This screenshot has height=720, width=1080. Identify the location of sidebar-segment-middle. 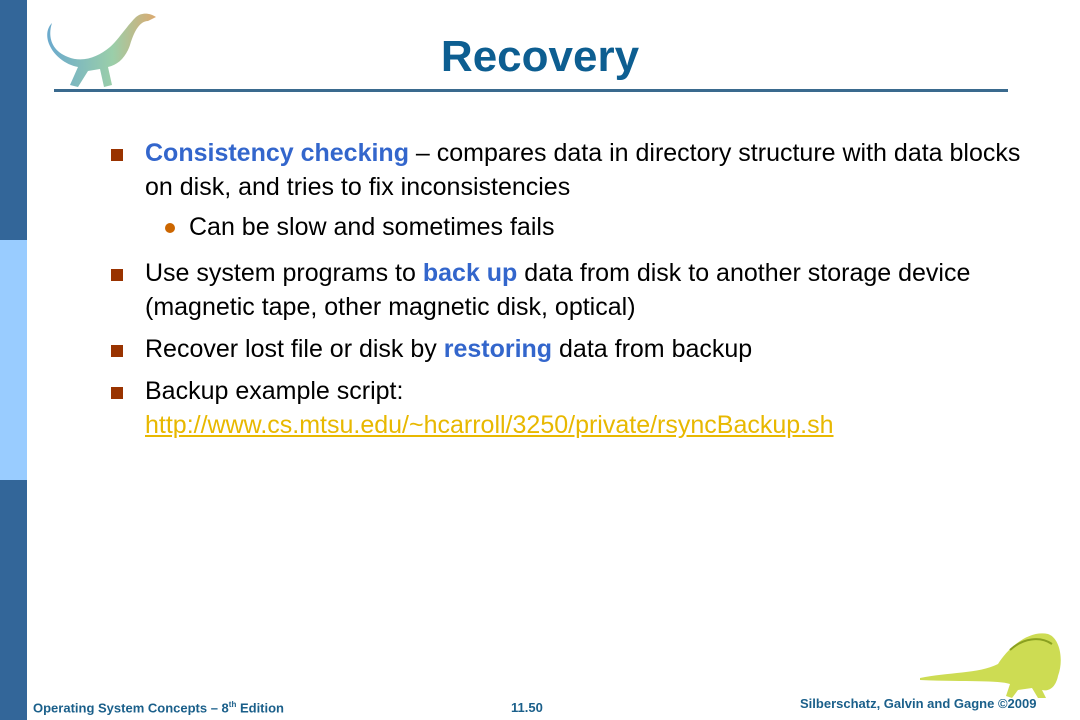
(13, 360).